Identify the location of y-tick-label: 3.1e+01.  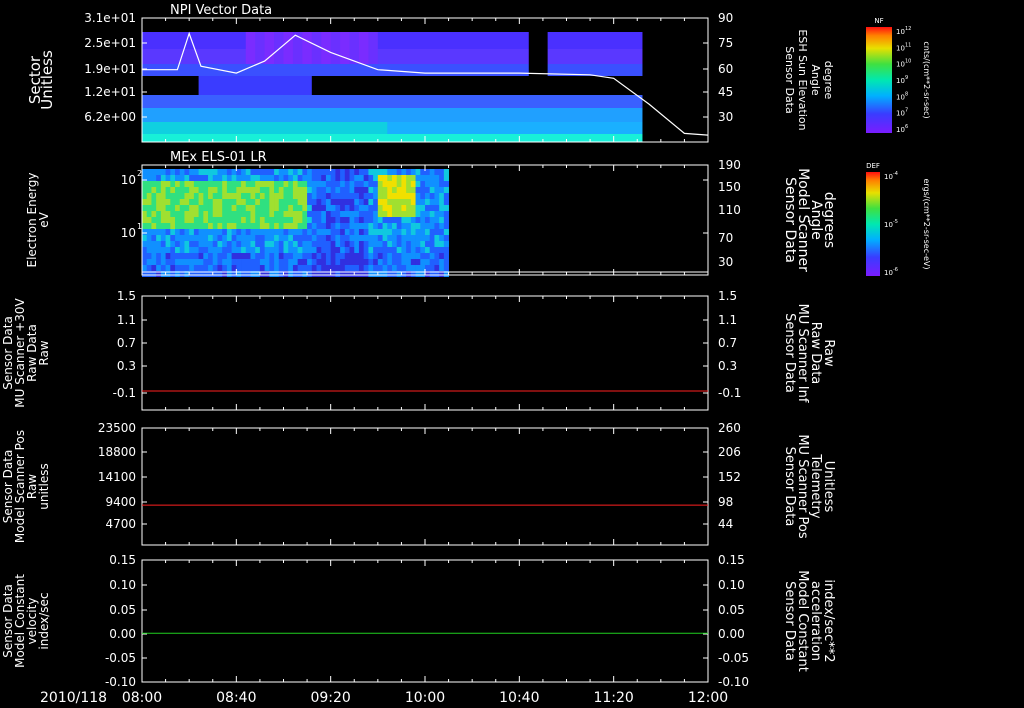
(110, 18).